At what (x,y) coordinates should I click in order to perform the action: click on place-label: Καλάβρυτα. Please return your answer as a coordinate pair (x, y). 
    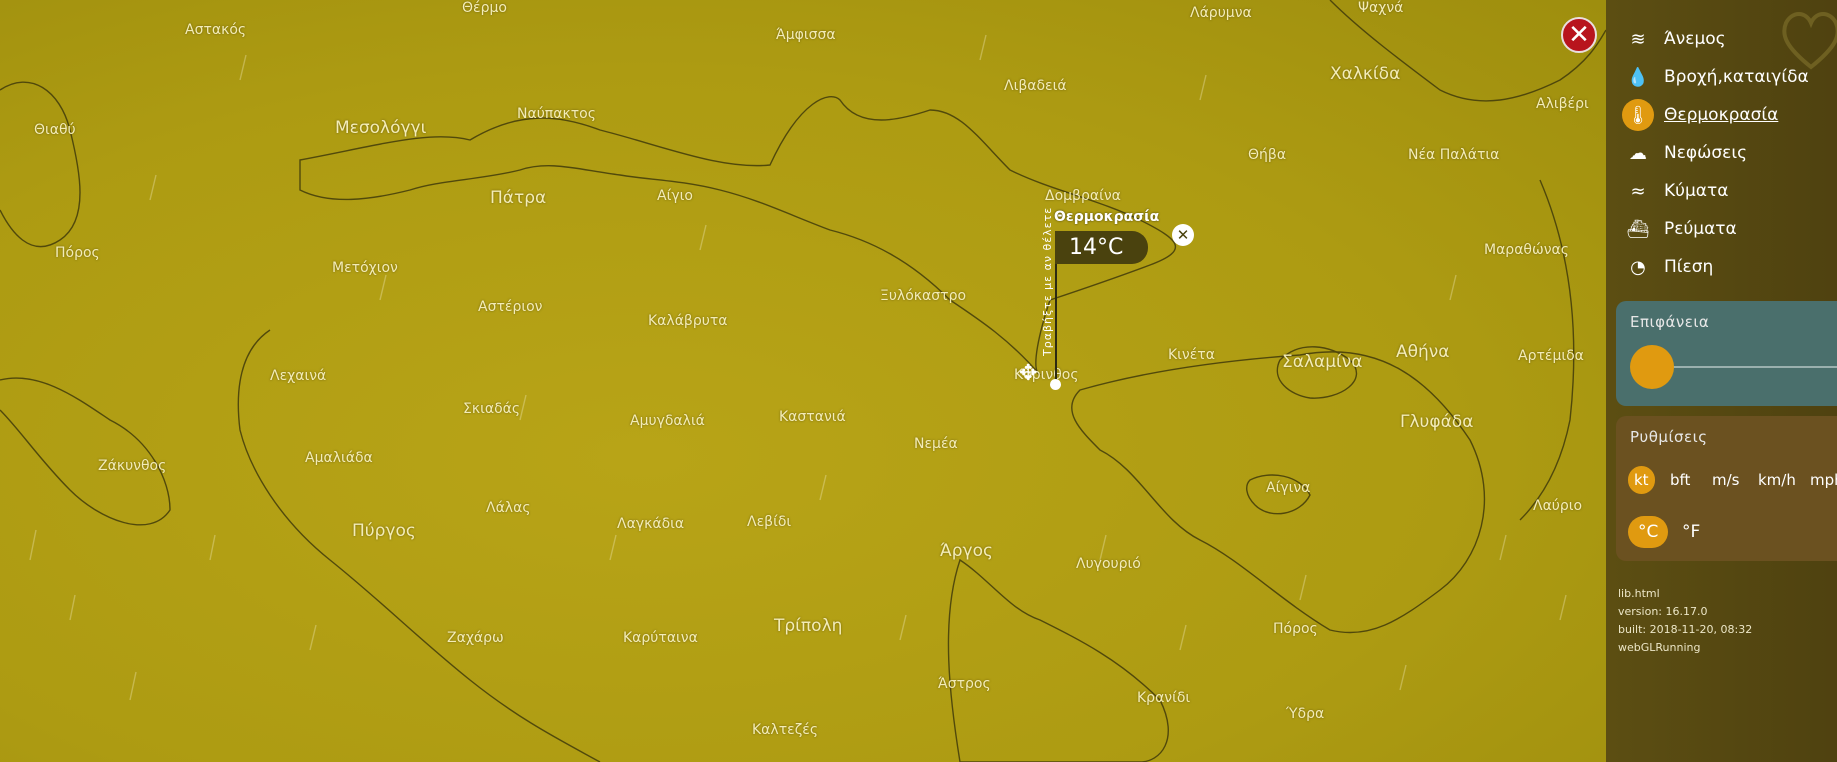
    Looking at the image, I should click on (688, 321).